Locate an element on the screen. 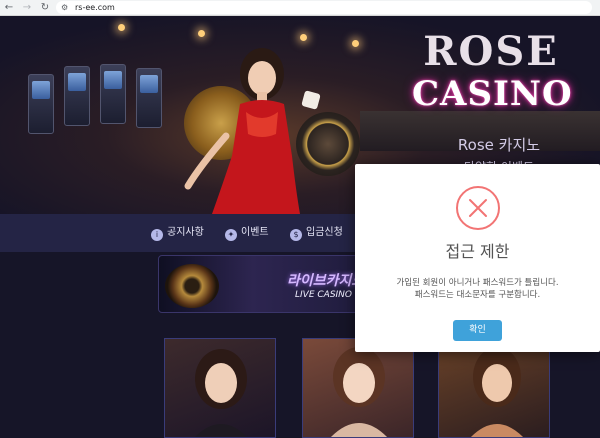 The width and height of the screenshot is (600, 438). reload-icon: ↻ is located at coordinates (45, 8).